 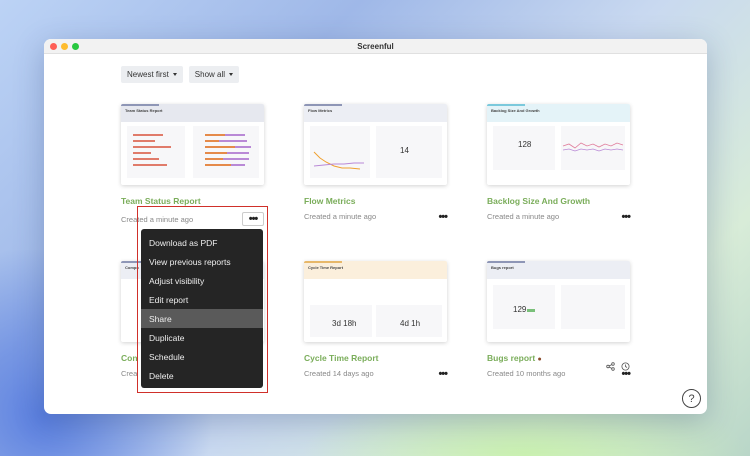 I want to click on sort-dropdown: Newest first, so click(x=152, y=74).